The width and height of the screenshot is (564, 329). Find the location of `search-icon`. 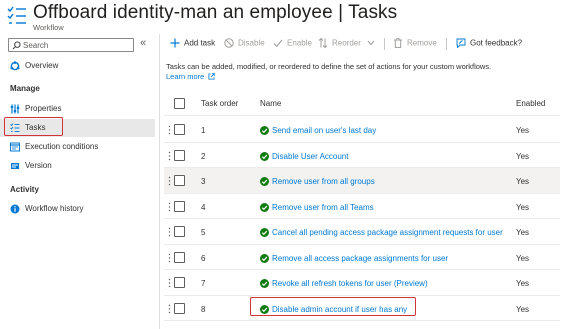

search-icon is located at coordinates (16, 45).